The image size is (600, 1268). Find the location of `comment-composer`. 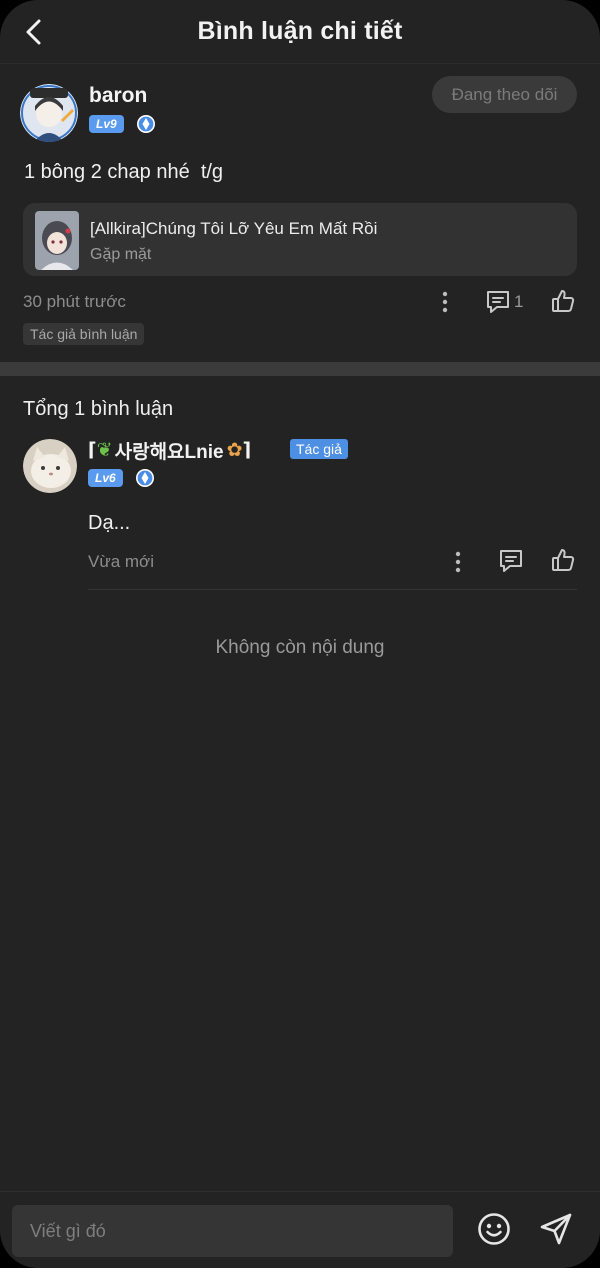

comment-composer is located at coordinates (300, 1229).